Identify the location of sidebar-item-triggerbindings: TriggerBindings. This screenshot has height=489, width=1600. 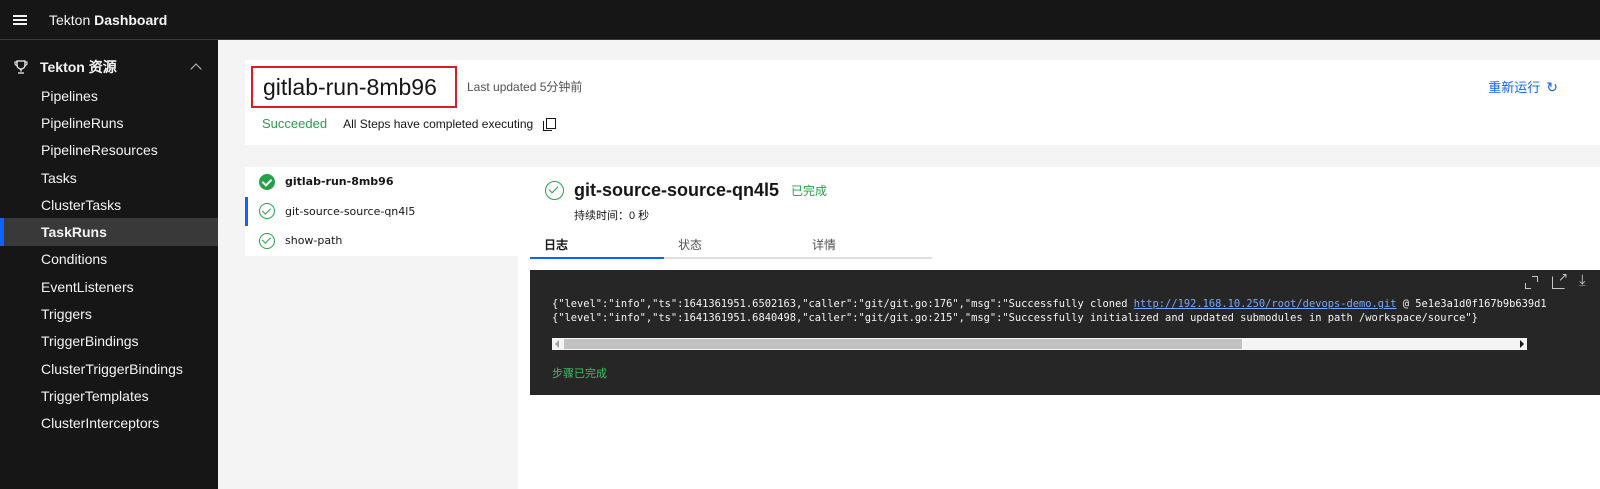
(109, 341).